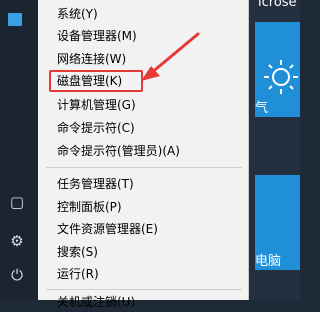 Image resolution: width=320 pixels, height=312 pixels. What do you see at coordinates (77, 14) in the screenshot?
I see `menu-item-system: 系统(Y)` at bounding box center [77, 14].